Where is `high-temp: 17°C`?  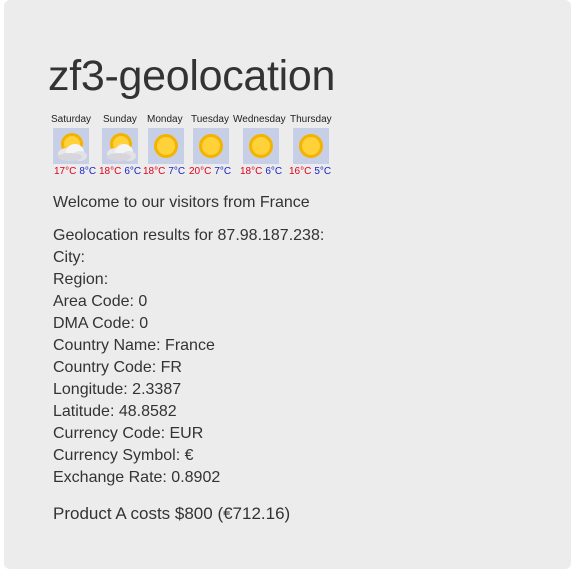 high-temp: 17°C is located at coordinates (65, 171).